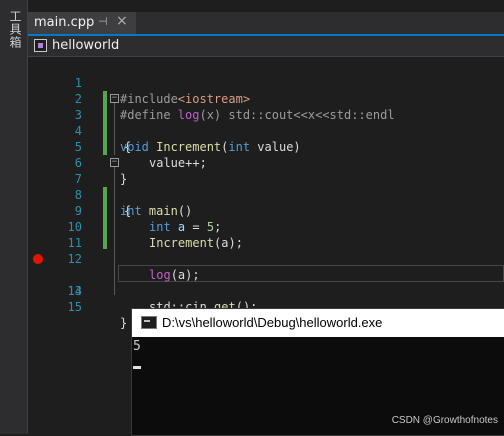 The width and height of the screenshot is (504, 436). Describe the element at coordinates (266, 194) in the screenshot. I see `code-line: 8 {` at that location.